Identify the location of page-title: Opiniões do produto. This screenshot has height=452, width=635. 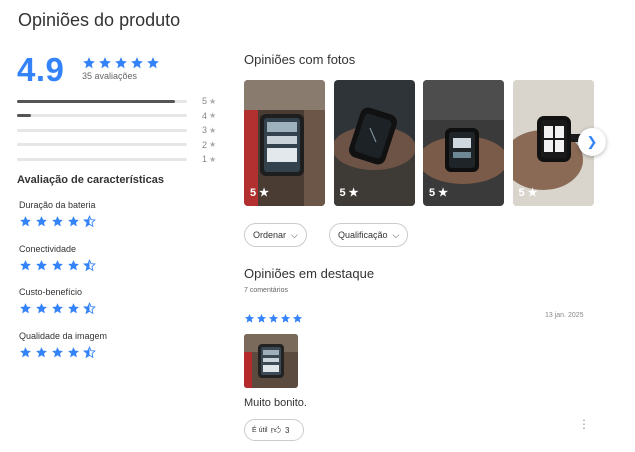
(99, 20).